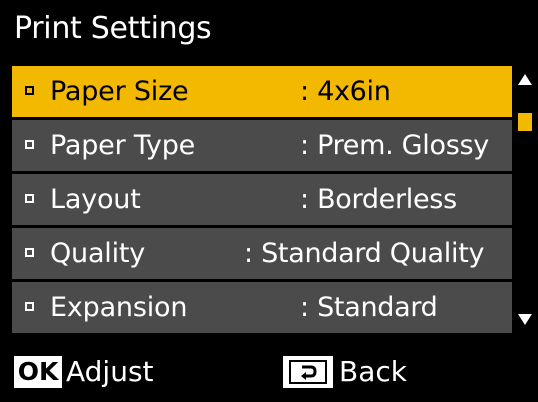 The image size is (538, 402). What do you see at coordinates (345, 91) in the screenshot?
I see `setting-value: : 4x6in` at bounding box center [345, 91].